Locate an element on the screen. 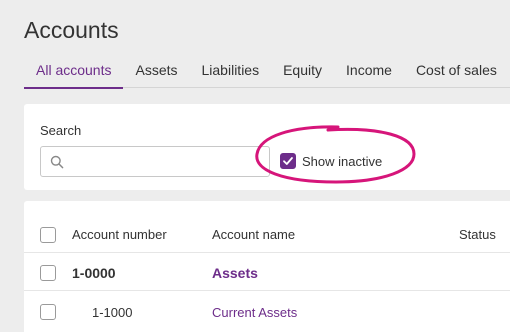  column-header-account-name: Account name is located at coordinates (253, 234).